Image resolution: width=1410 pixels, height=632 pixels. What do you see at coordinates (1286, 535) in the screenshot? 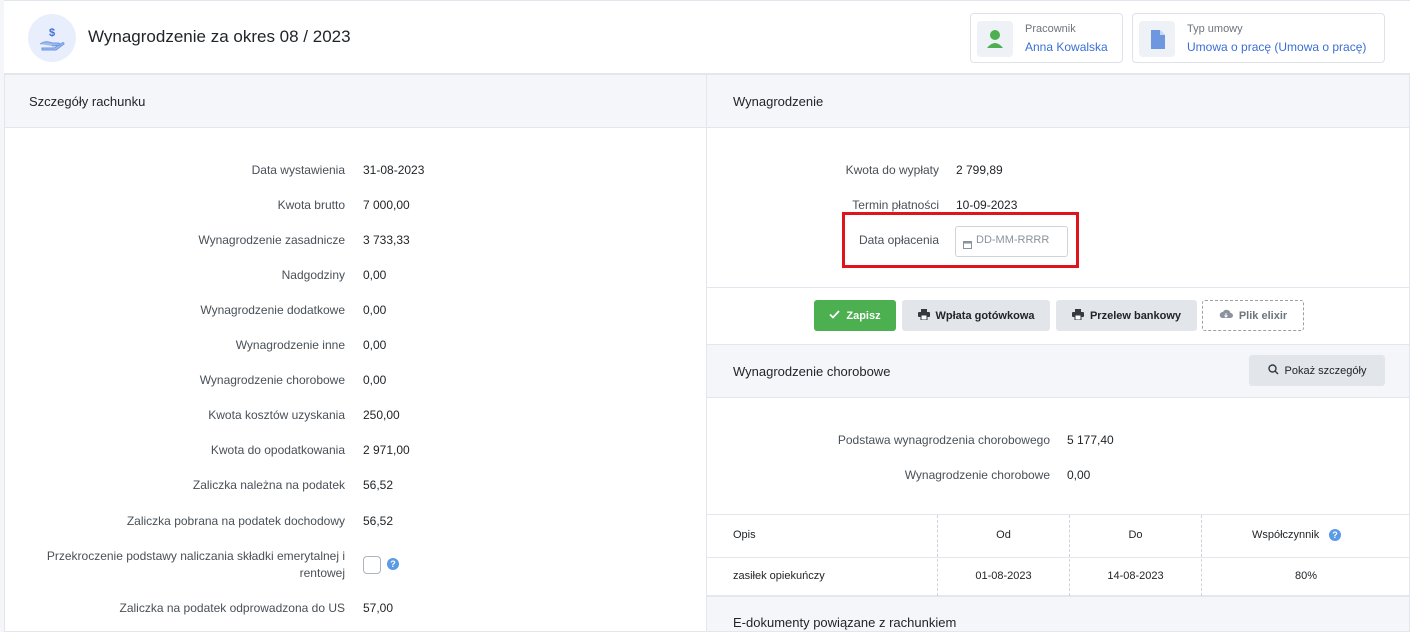
I see `table-header-coefficient: Współczynnik` at bounding box center [1286, 535].